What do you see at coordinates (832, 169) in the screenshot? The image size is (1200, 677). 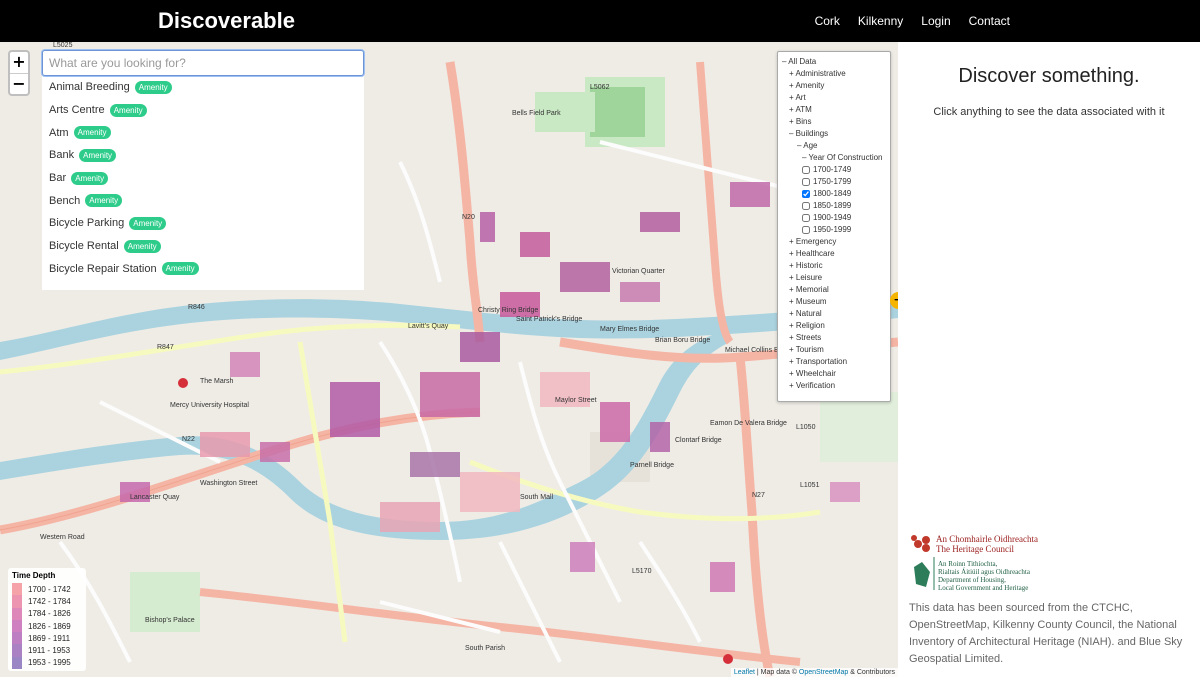 I see `checkbox-label: 1700-1749` at bounding box center [832, 169].